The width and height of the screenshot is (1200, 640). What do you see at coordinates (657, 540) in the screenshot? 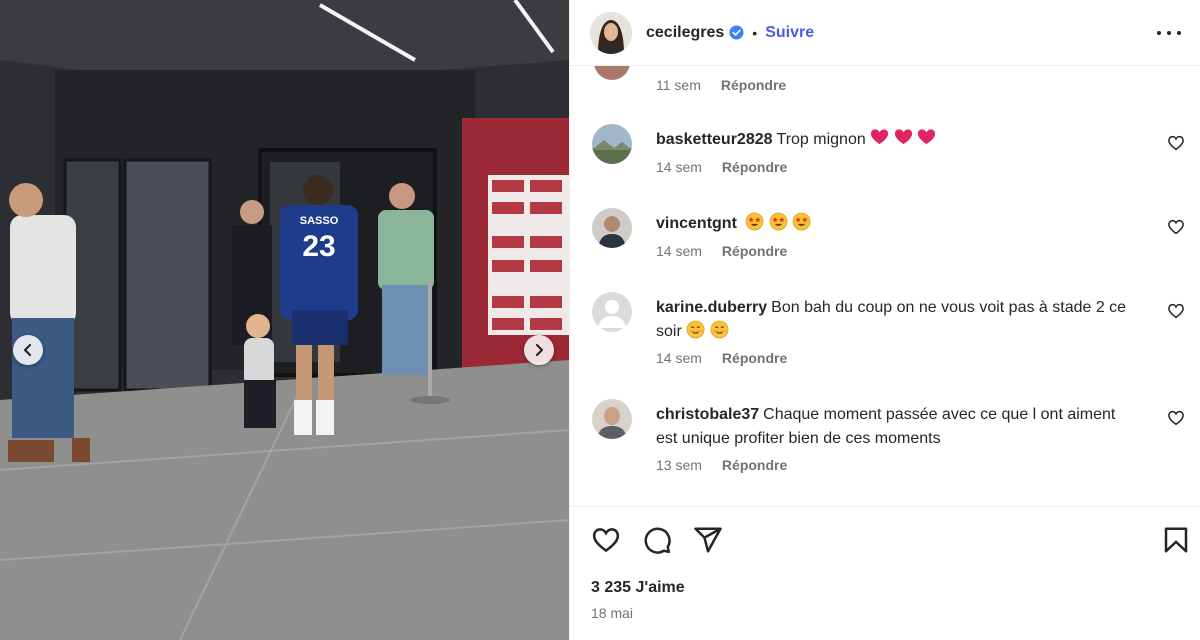
I see `comment-icon` at bounding box center [657, 540].